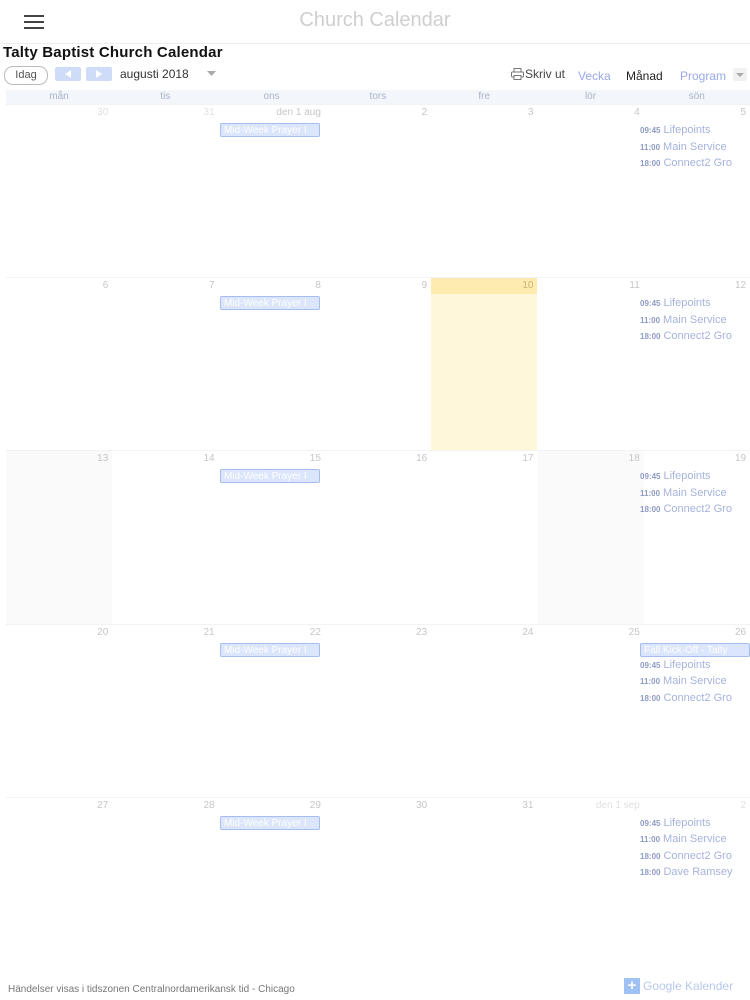 The height and width of the screenshot is (1000, 750). What do you see at coordinates (527, 458) in the screenshot?
I see `day-number: 17` at bounding box center [527, 458].